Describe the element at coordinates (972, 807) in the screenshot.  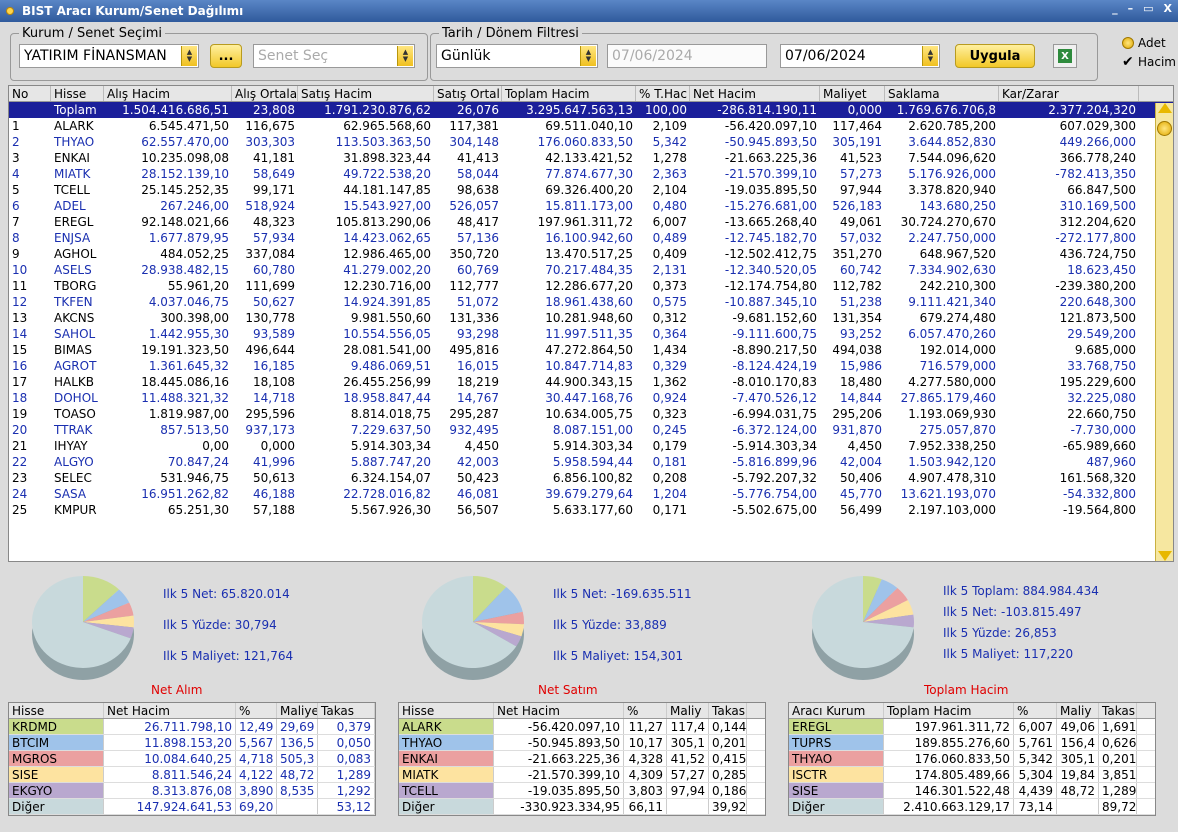
I see `summary-row: Diğer 2.410.663.129,17 73,14 89,72` at that location.